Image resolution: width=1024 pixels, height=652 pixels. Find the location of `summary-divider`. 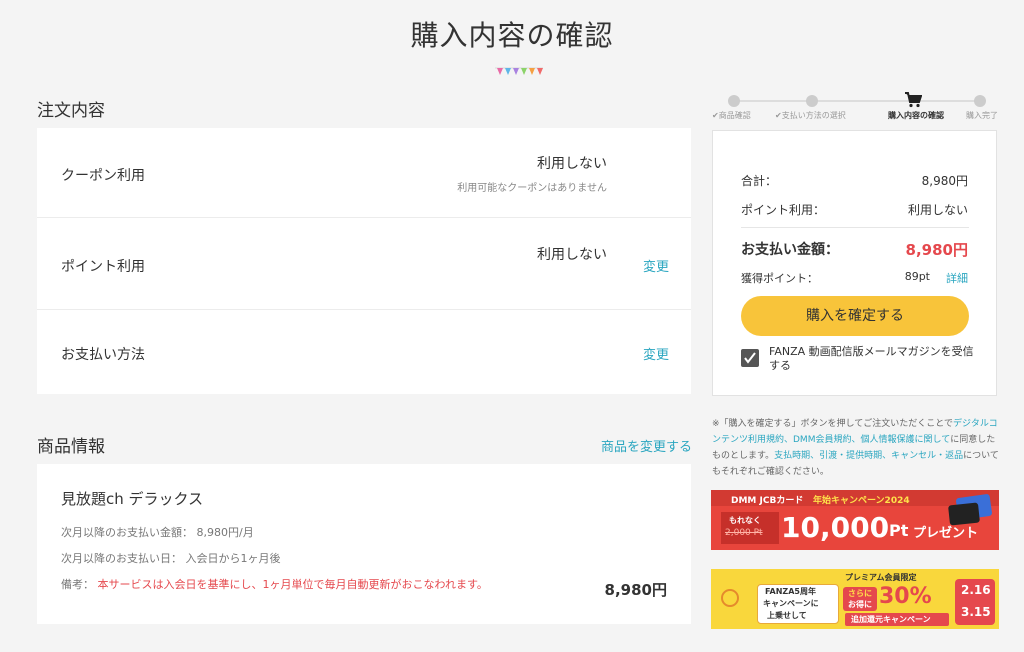

summary-divider is located at coordinates (855, 227).